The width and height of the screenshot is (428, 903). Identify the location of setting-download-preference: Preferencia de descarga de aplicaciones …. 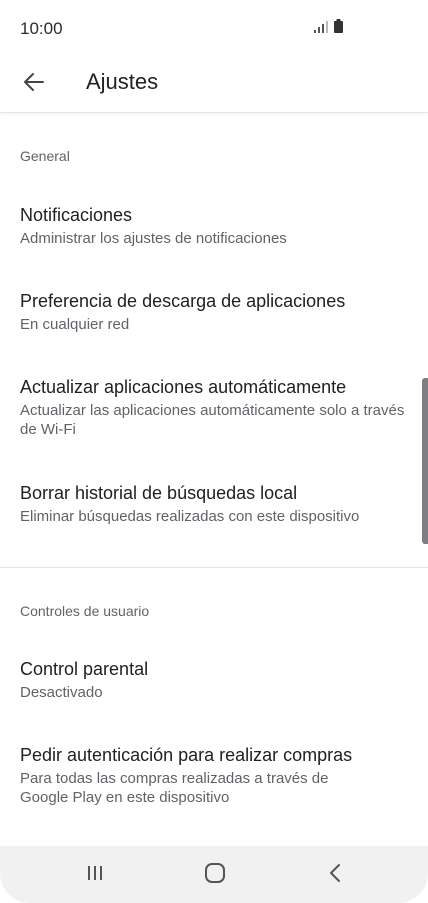
(214, 318).